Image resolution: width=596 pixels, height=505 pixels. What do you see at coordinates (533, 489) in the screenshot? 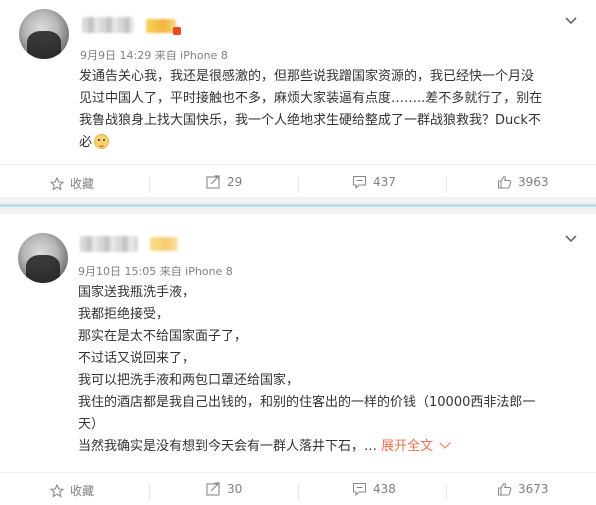
I see `like-count: 3673` at bounding box center [533, 489].